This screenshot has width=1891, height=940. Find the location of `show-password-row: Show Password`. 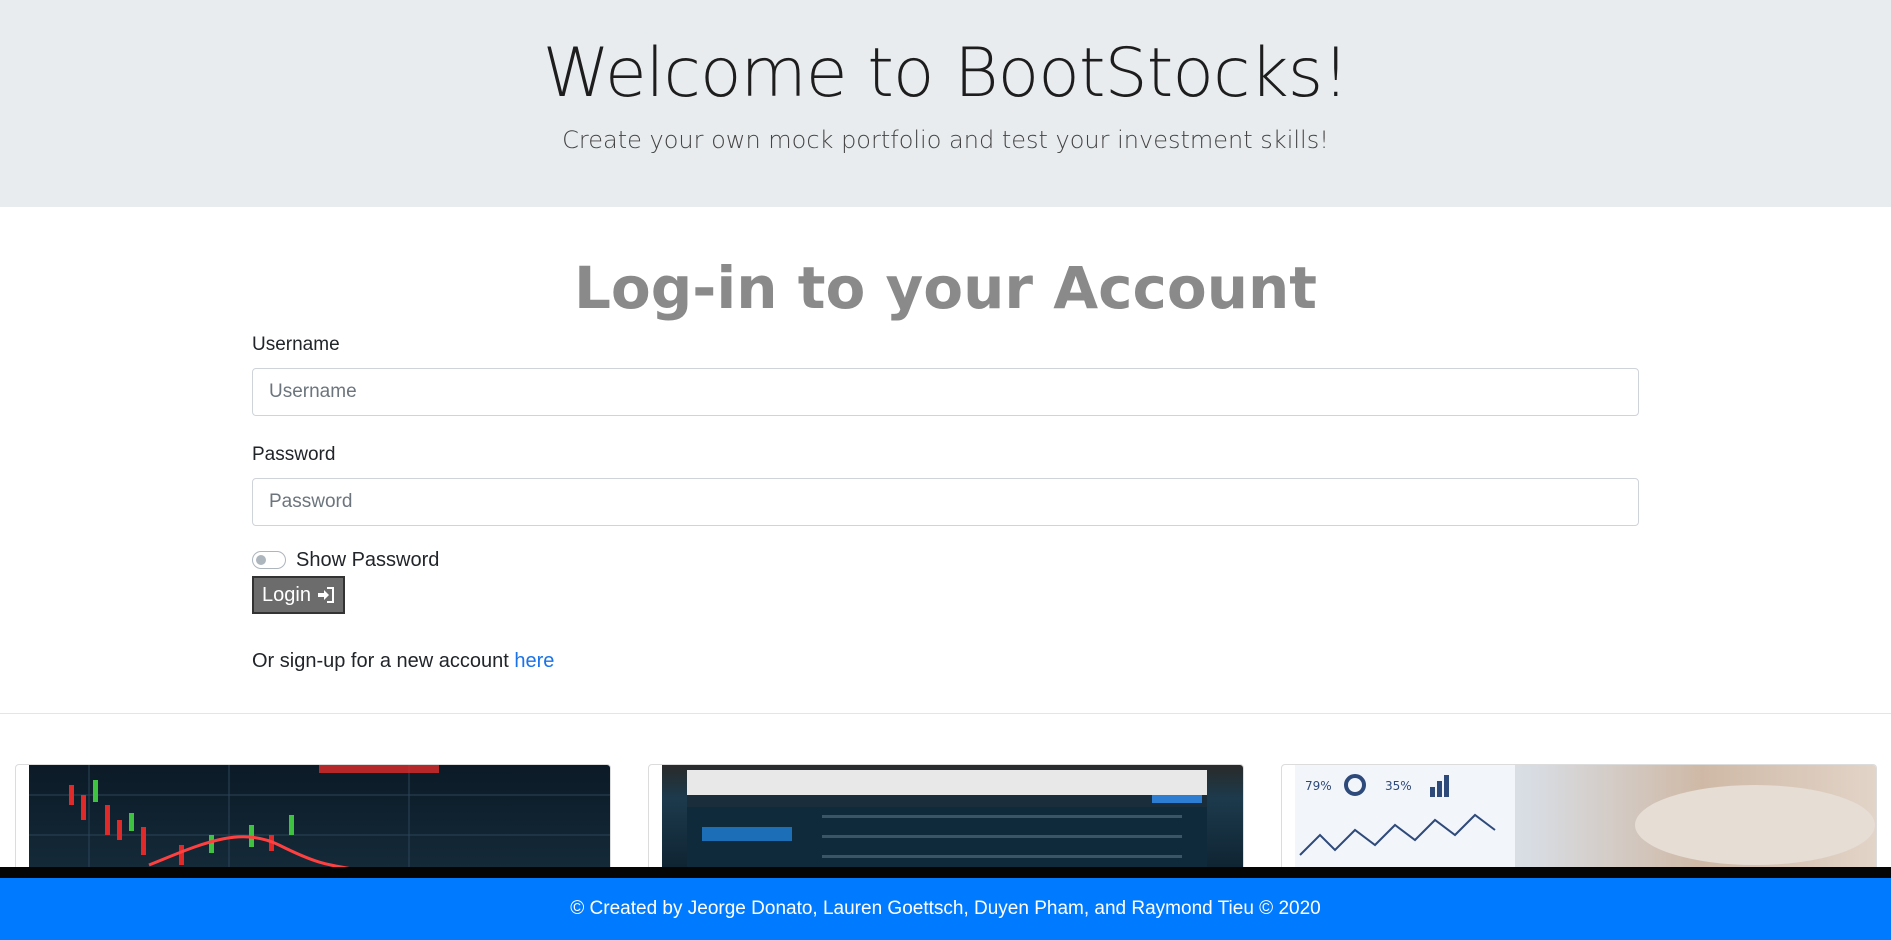

show-password-row: Show Password is located at coordinates (945, 560).